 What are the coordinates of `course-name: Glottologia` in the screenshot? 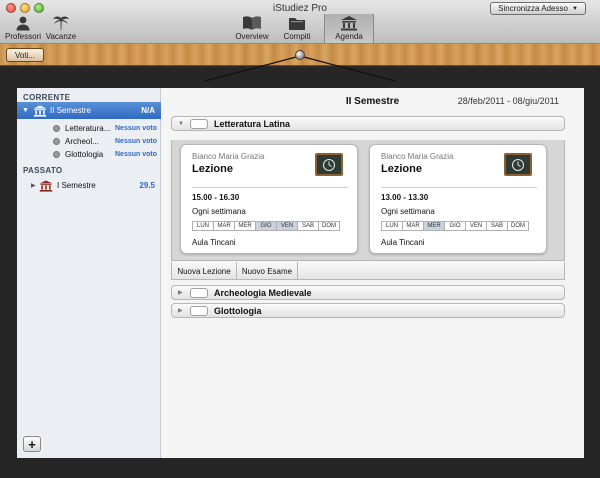 It's located at (84, 154).